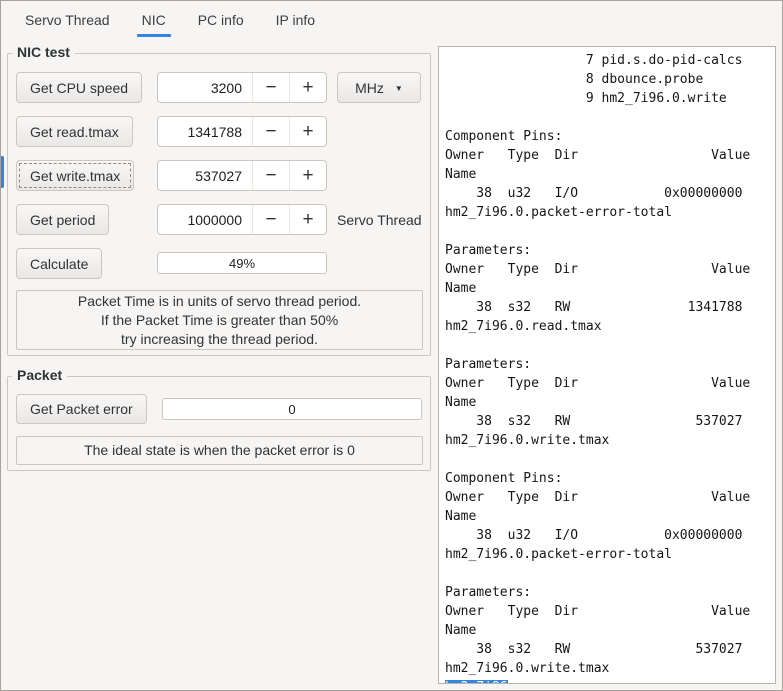 Image resolution: width=783 pixels, height=691 pixels. Describe the element at coordinates (205, 87) in the screenshot. I see `cpu-speed-value: 3200` at that location.